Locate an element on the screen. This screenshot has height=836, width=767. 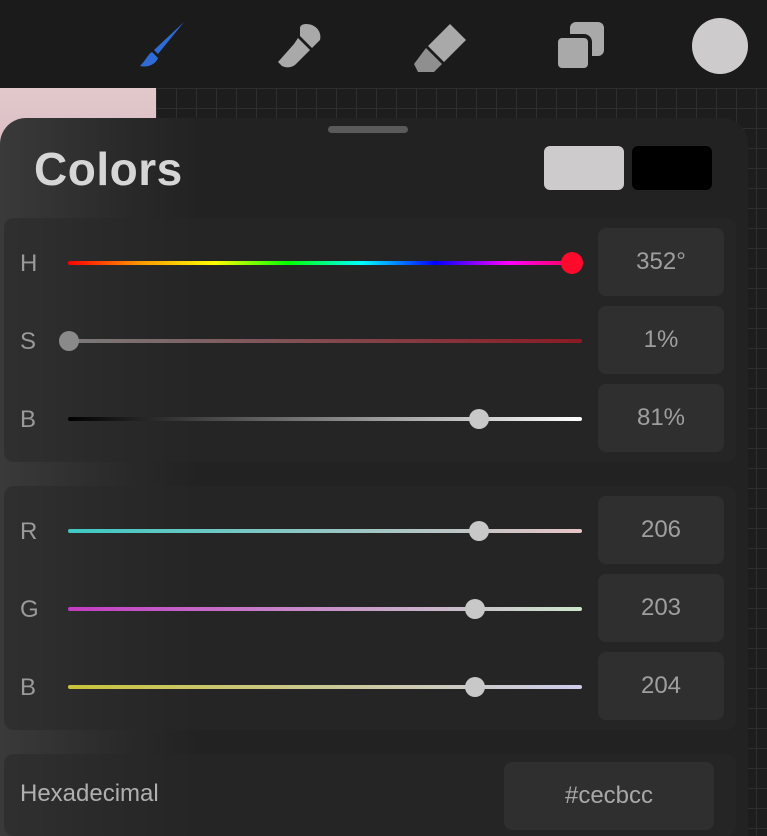
brightness-label: B is located at coordinates (28, 419).